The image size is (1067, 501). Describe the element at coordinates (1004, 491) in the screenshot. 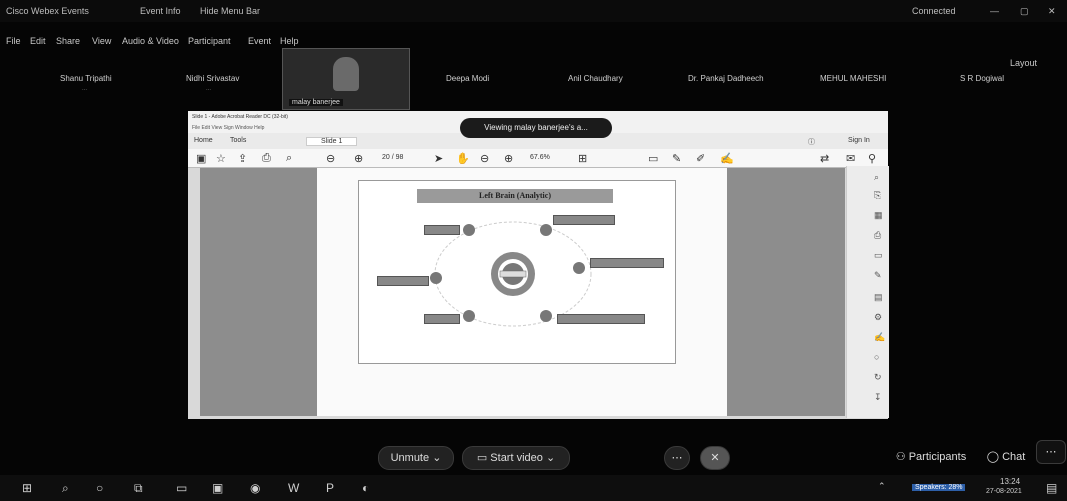

I see `clock-date: 27-08-2021` at that location.